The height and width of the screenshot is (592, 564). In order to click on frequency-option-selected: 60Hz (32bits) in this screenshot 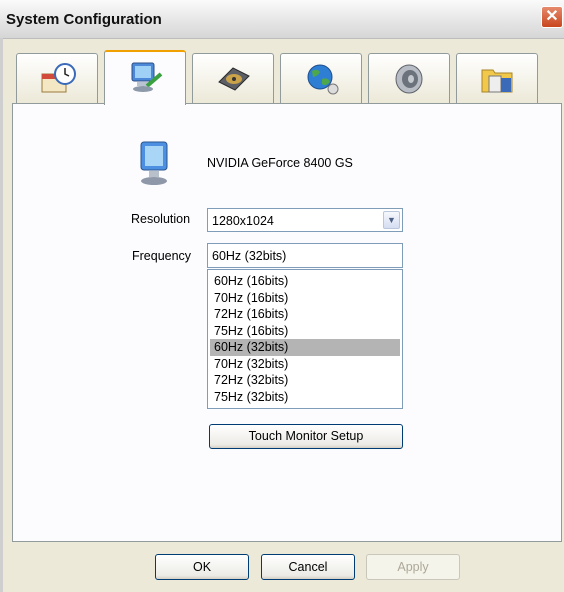, I will do `click(305, 347)`.